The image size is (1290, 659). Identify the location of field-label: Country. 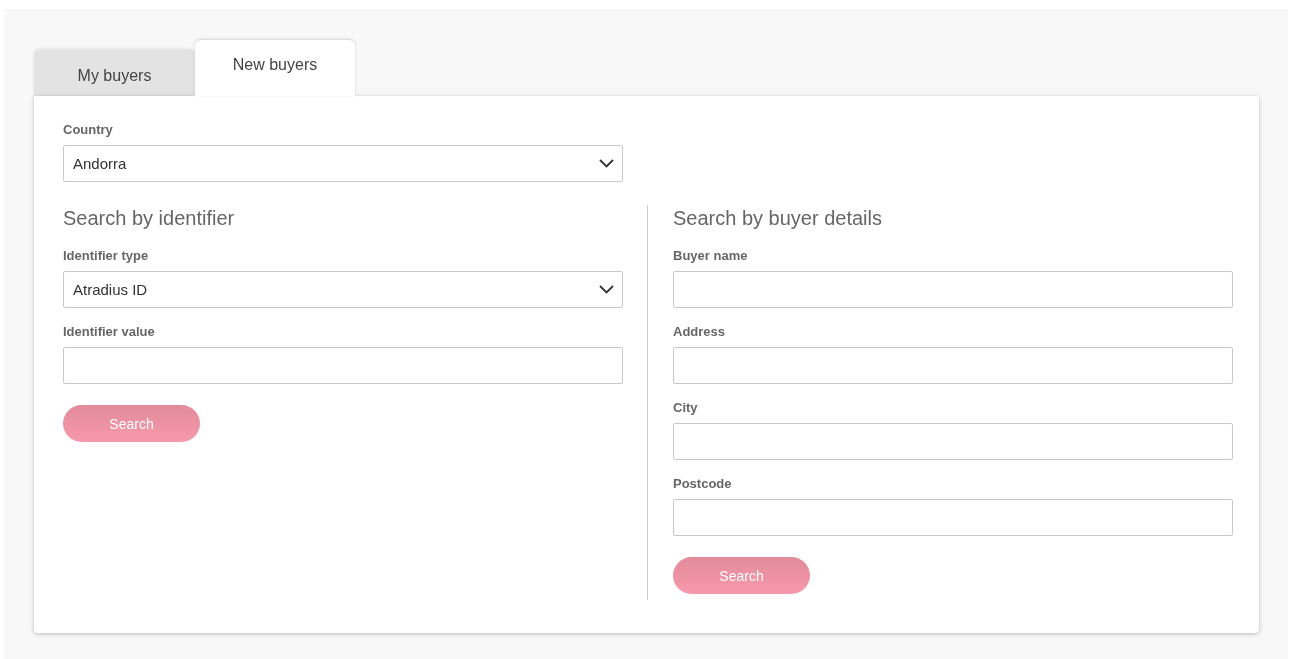
(88, 129).